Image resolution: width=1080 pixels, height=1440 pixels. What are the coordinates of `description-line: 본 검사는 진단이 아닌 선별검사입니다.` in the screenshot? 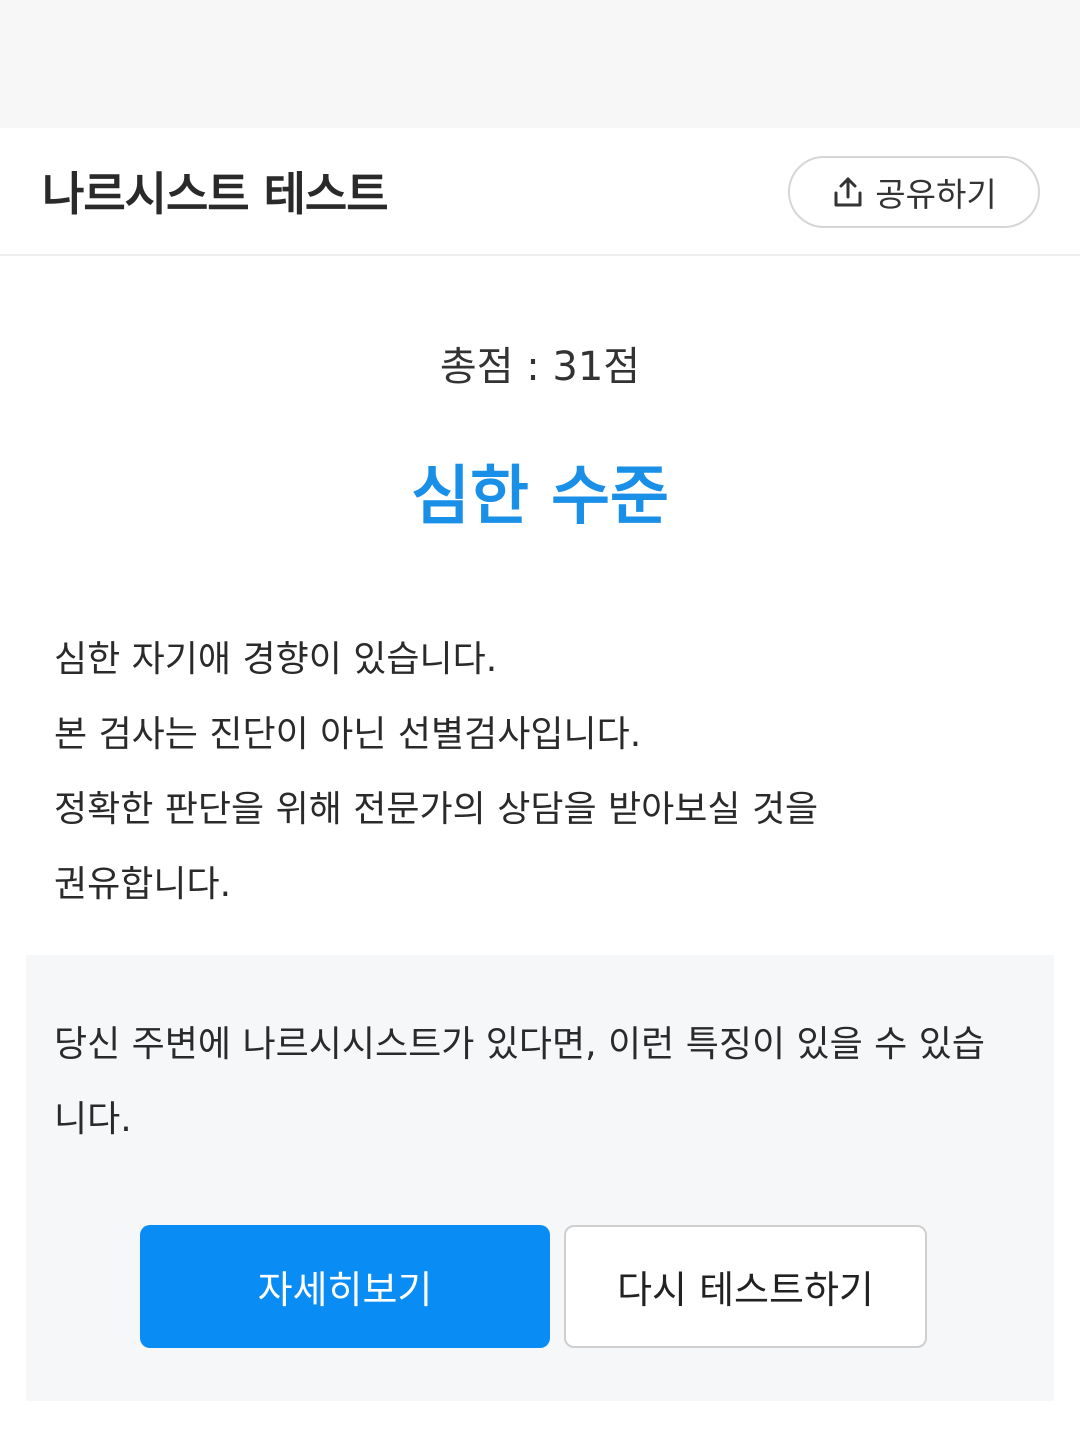 It's located at (348, 734).